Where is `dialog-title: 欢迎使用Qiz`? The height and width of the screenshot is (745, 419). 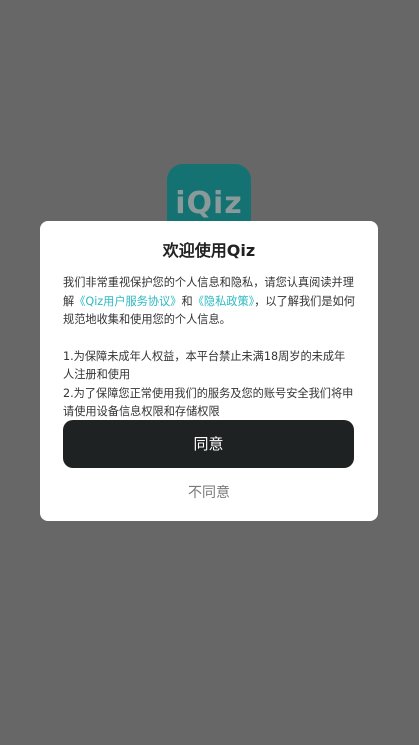
dialog-title: 欢迎使用Qiz is located at coordinates (209, 250).